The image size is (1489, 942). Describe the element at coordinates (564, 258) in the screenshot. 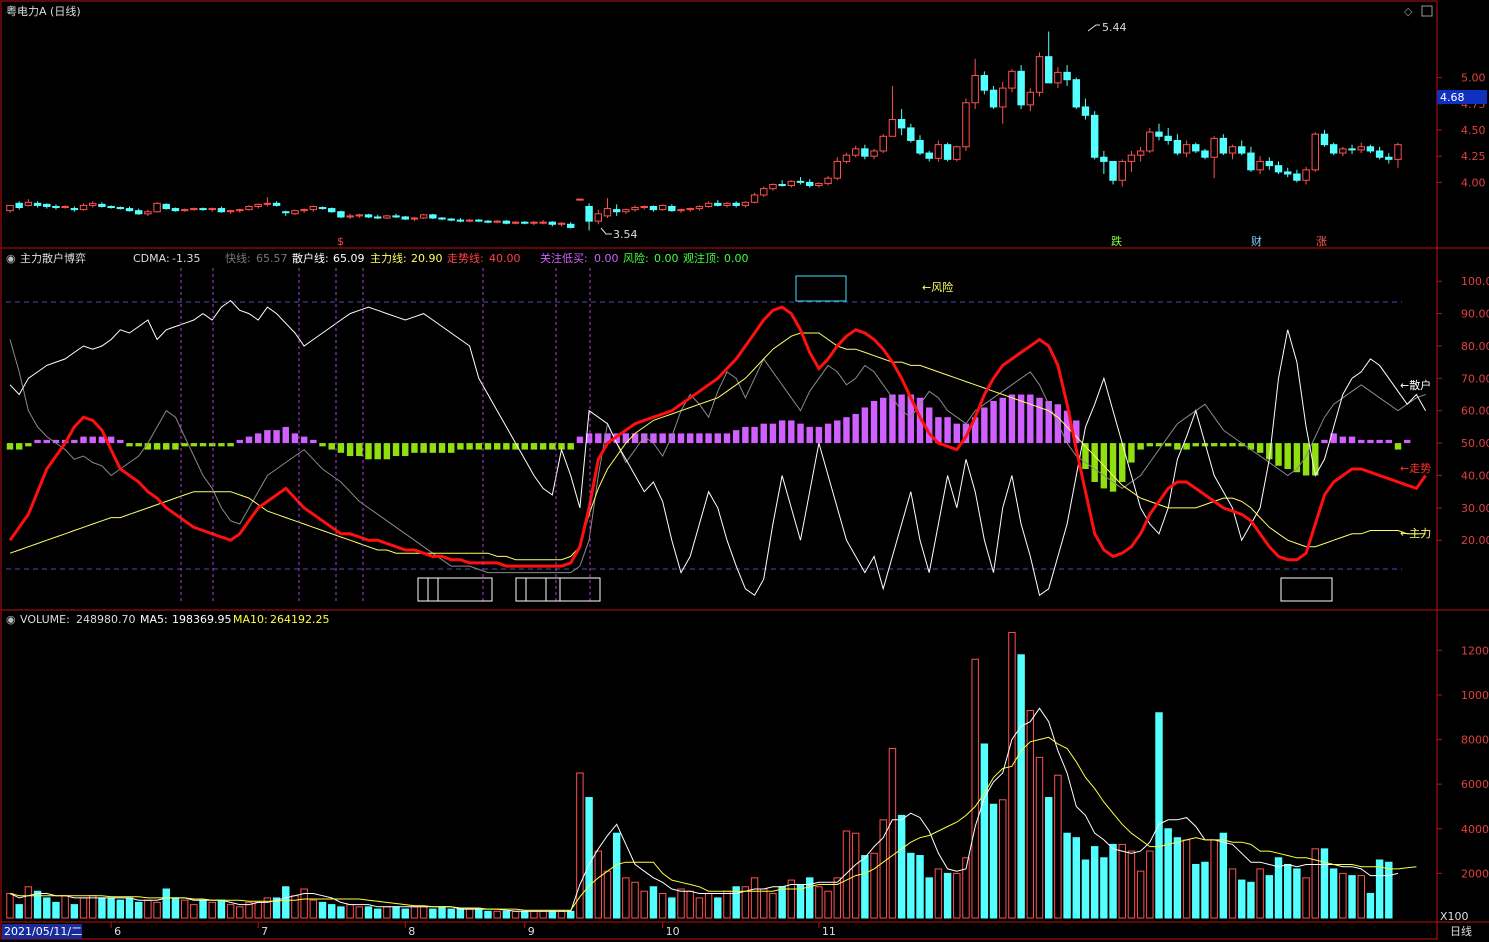

I see `watch-label: 关注低买:` at that location.